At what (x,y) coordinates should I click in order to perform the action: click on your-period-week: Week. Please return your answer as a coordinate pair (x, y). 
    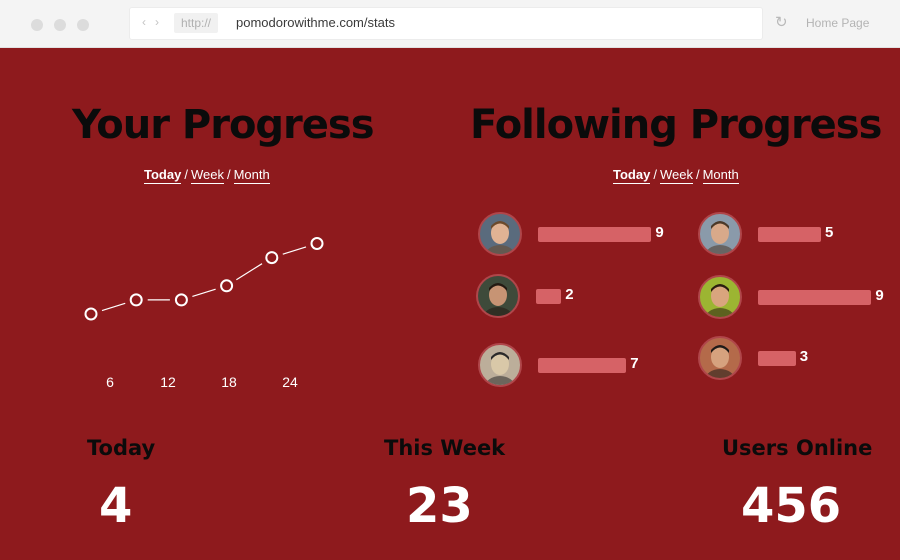
    Looking at the image, I should click on (207, 175).